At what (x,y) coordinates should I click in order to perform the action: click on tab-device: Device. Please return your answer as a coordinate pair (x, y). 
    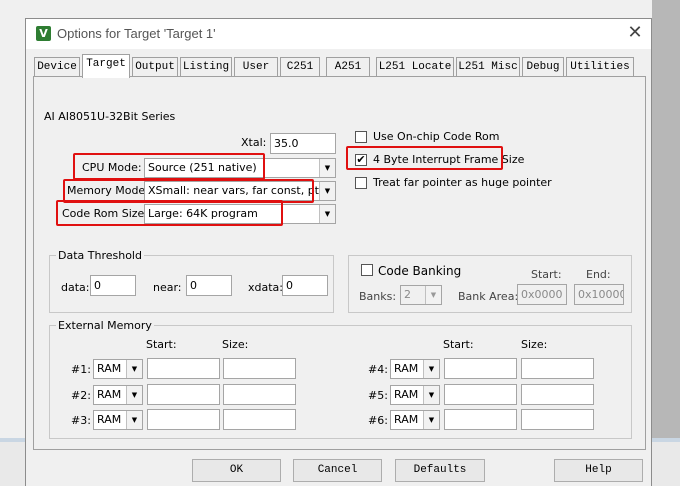
    Looking at the image, I should click on (57, 67).